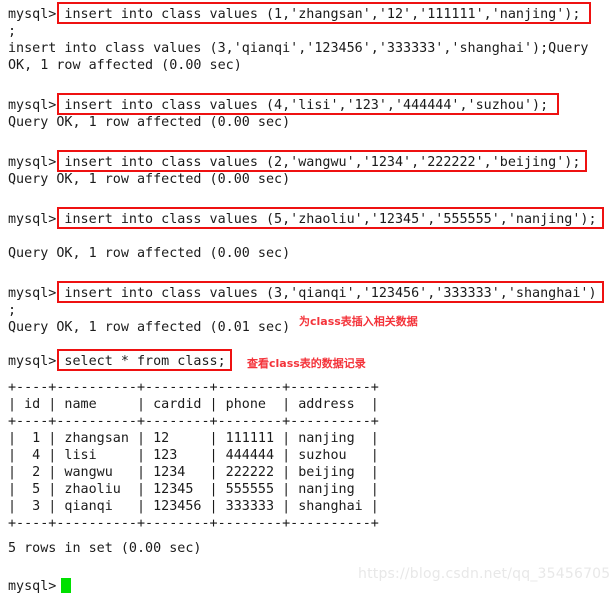  Describe the element at coordinates (32, 586) in the screenshot. I see `terminal-prompt-active: mysql>` at that location.